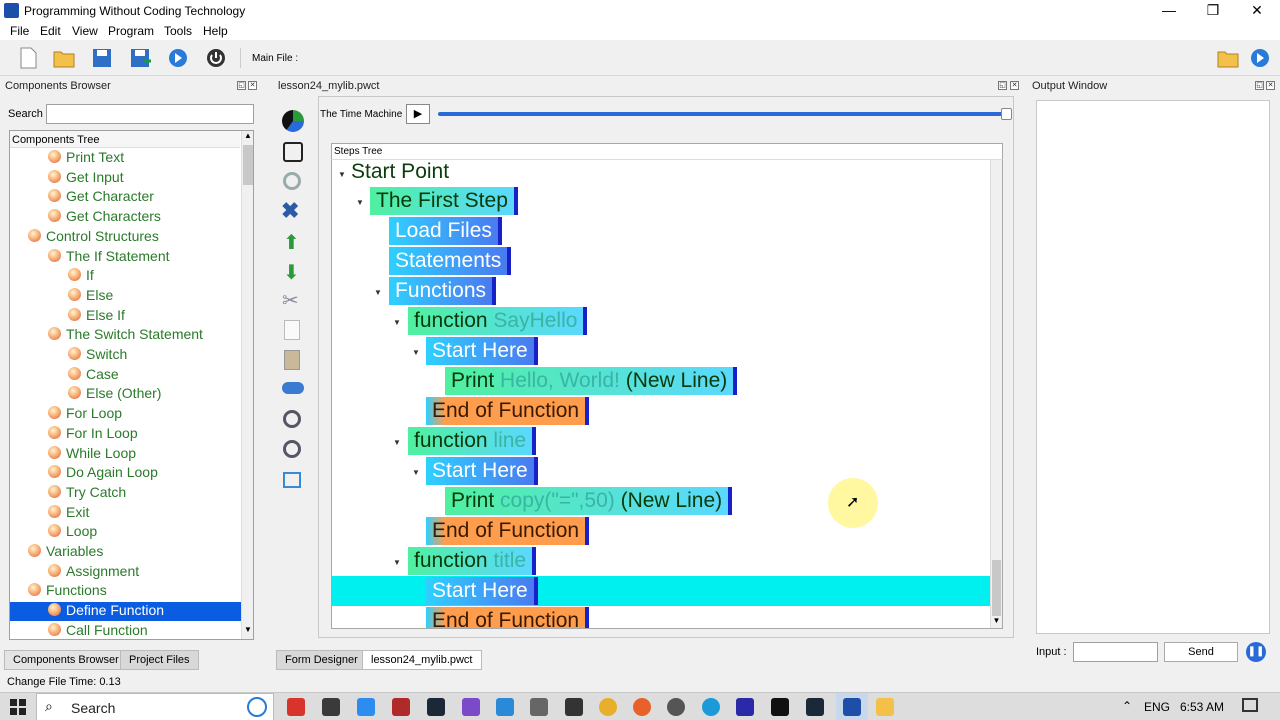 This screenshot has height=720, width=1280. I want to click on file-explorer-icon, so click(885, 707).